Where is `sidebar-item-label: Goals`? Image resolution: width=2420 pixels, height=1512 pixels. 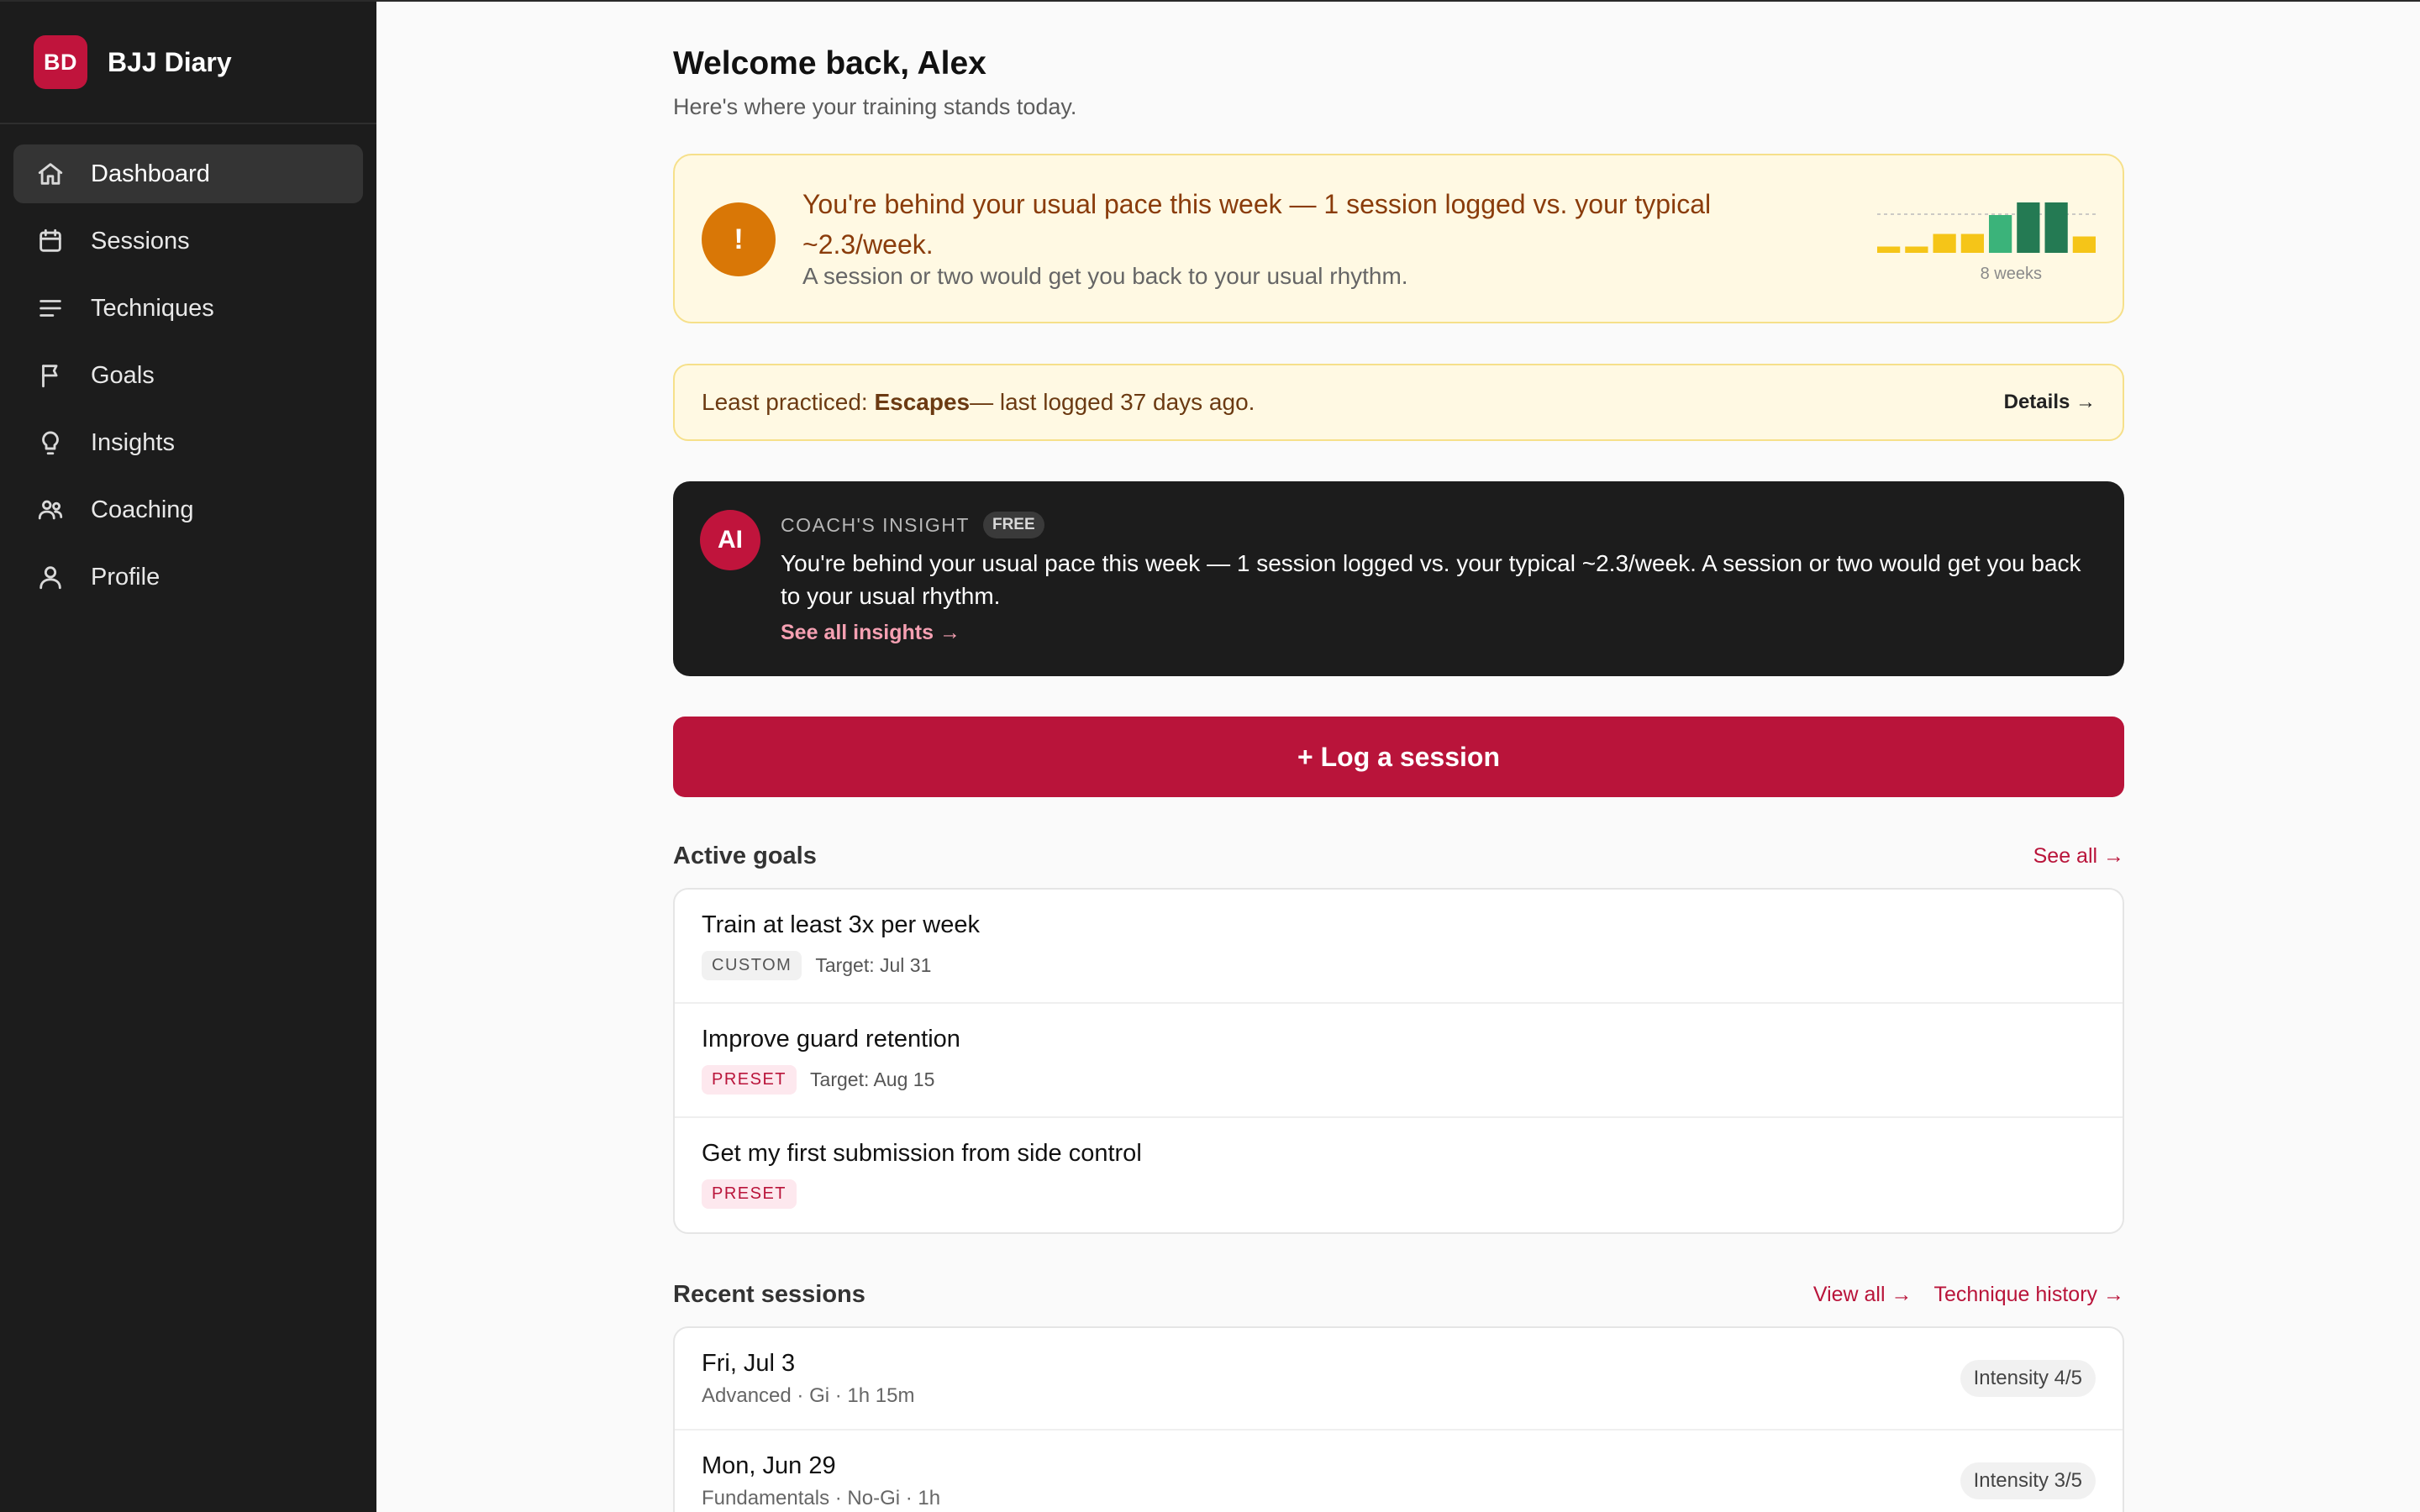 sidebar-item-label: Goals is located at coordinates (123, 375).